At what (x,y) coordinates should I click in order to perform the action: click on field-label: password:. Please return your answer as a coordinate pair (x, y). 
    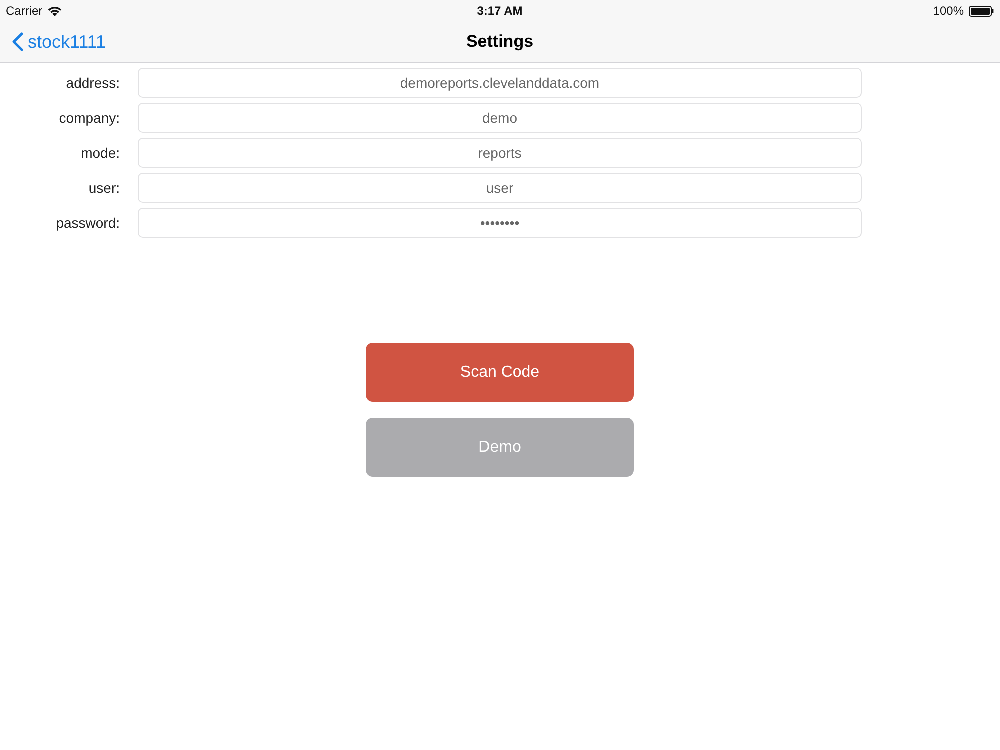
    Looking at the image, I should click on (87, 223).